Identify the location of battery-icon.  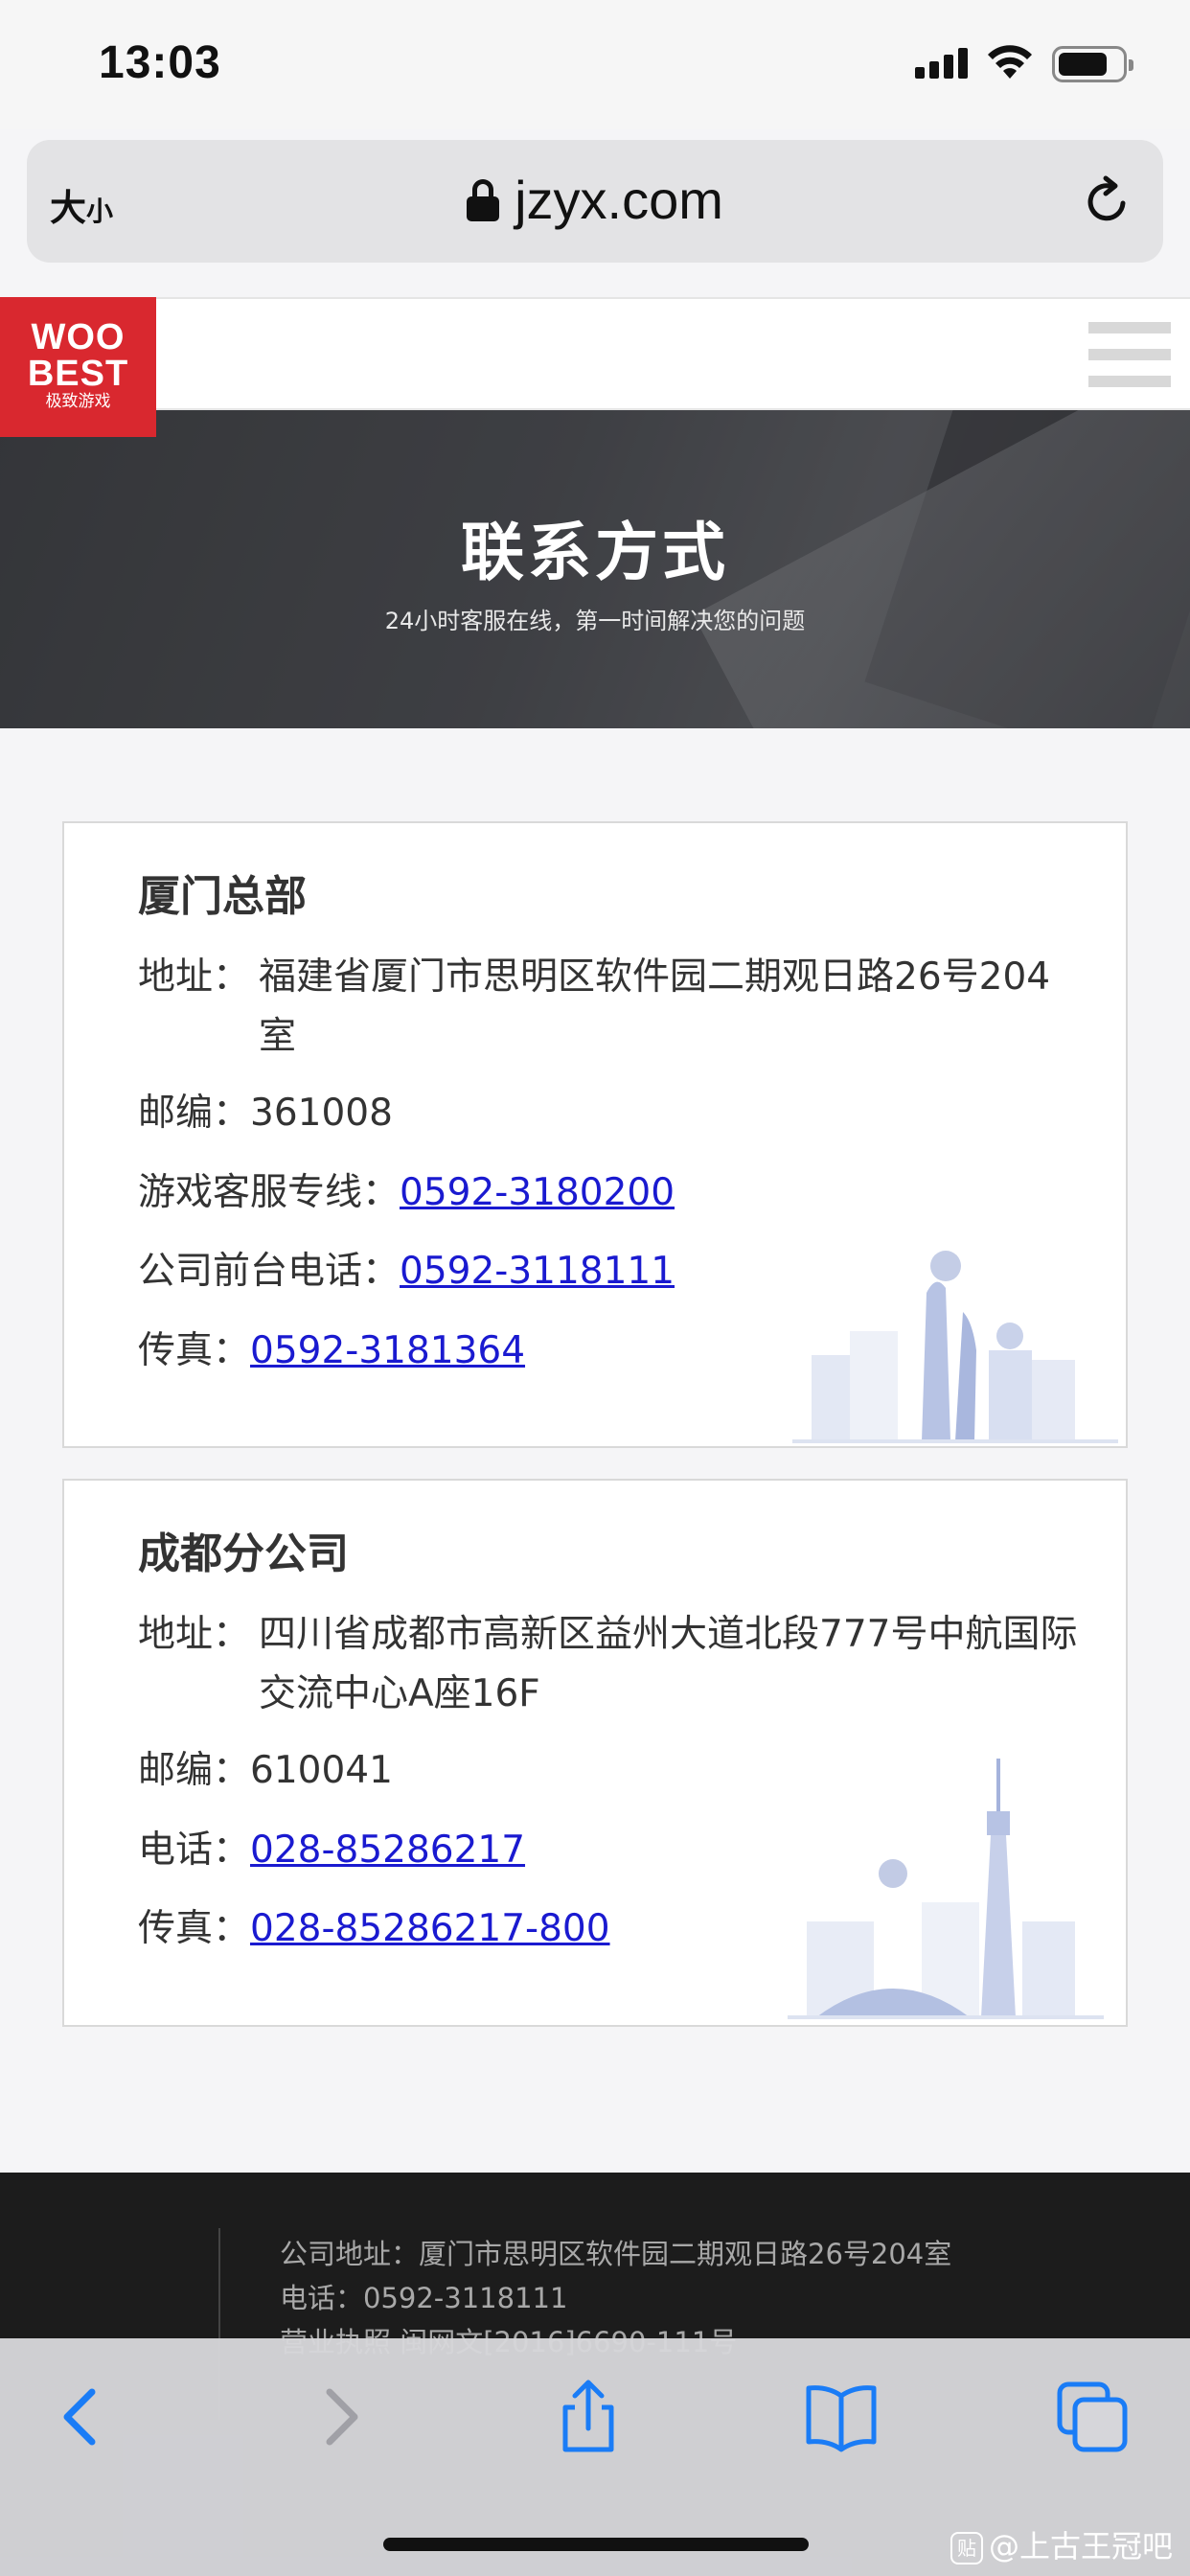
(1093, 64).